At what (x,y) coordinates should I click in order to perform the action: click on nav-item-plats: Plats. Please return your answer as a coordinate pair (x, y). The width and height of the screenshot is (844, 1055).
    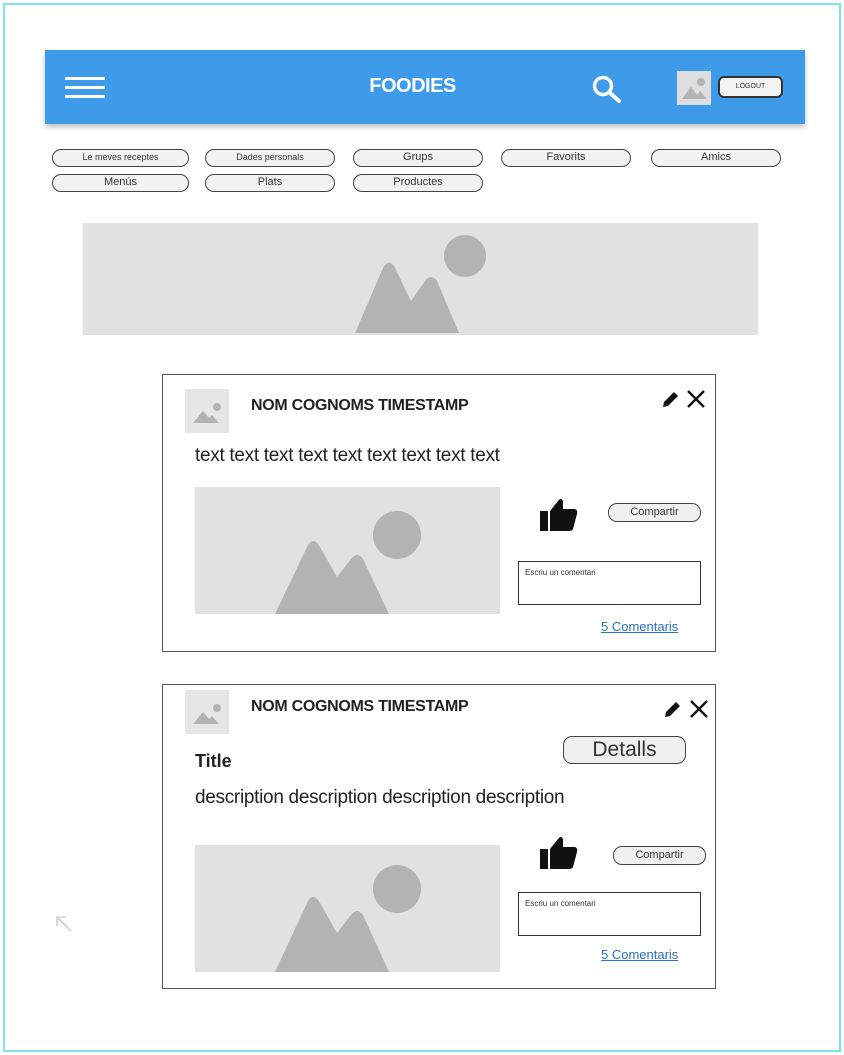
    Looking at the image, I should click on (270, 183).